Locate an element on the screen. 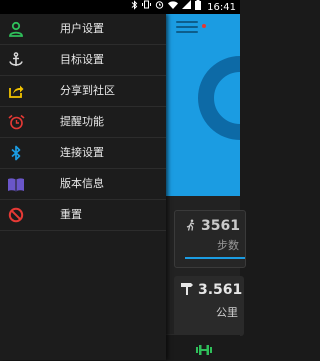  menu-button is located at coordinates (187, 26).